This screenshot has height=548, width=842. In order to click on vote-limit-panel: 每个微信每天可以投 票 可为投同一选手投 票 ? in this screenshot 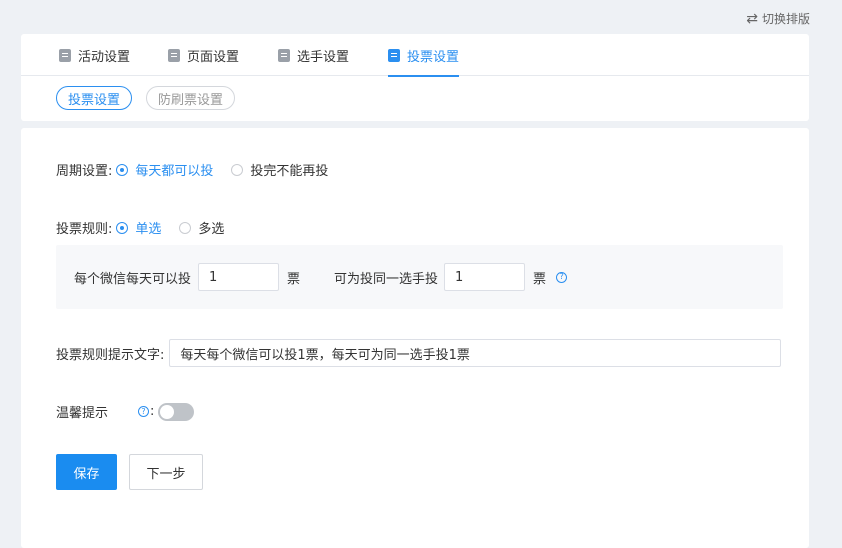, I will do `click(419, 277)`.